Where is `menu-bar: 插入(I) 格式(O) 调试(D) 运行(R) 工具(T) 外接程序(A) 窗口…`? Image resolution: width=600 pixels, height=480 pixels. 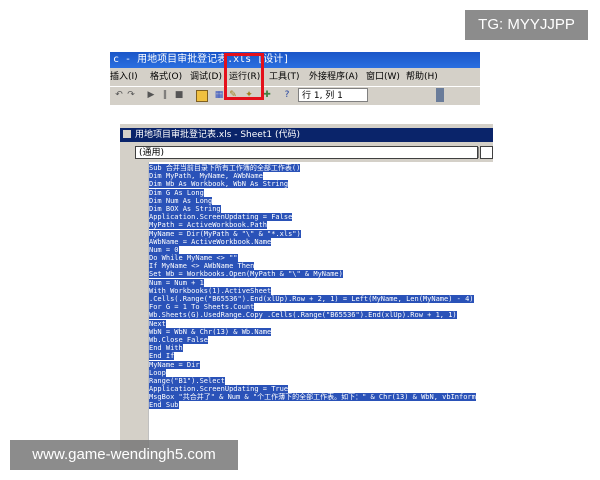
menu-bar: 插入(I) 格式(O) 调试(D) 运行(R) 工具(T) 外接程序(A) 窗口… is located at coordinates (295, 77).